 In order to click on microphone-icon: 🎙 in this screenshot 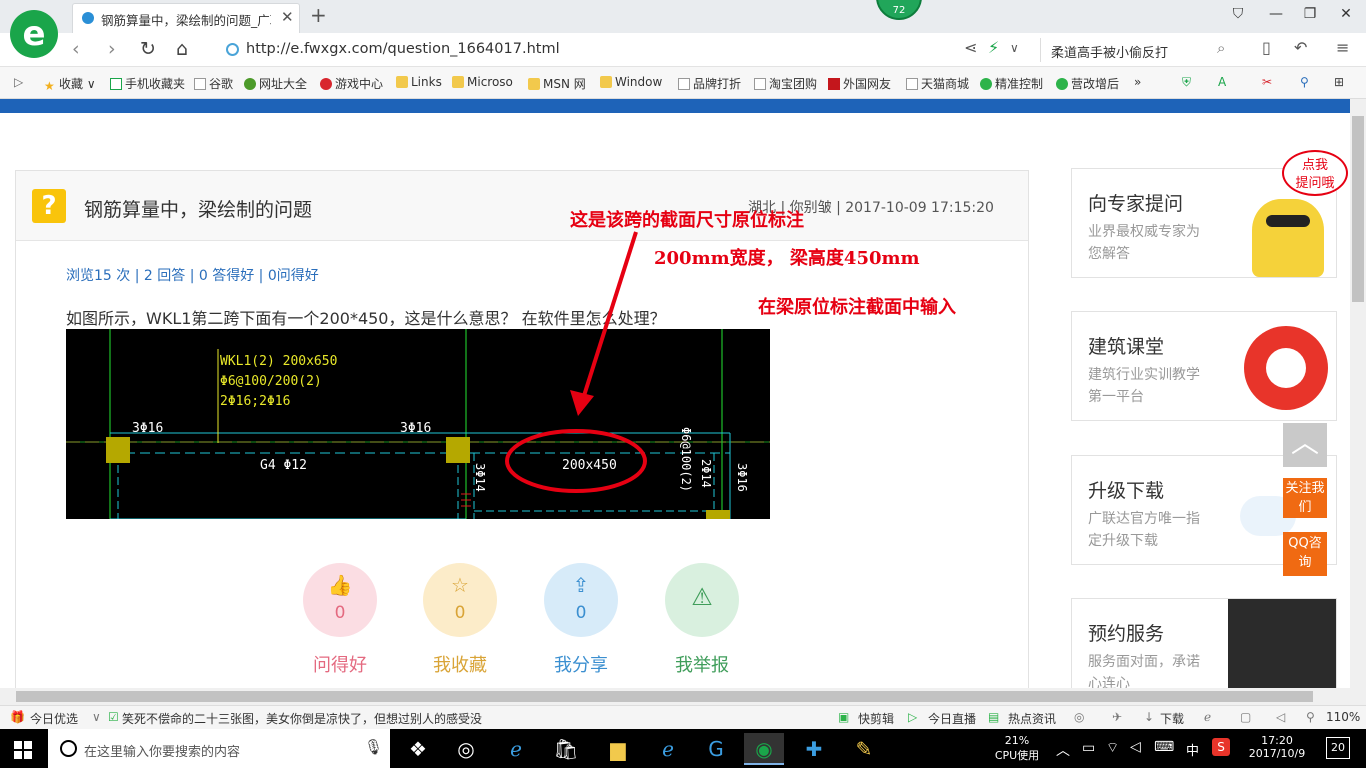, I will do `click(373, 747)`.